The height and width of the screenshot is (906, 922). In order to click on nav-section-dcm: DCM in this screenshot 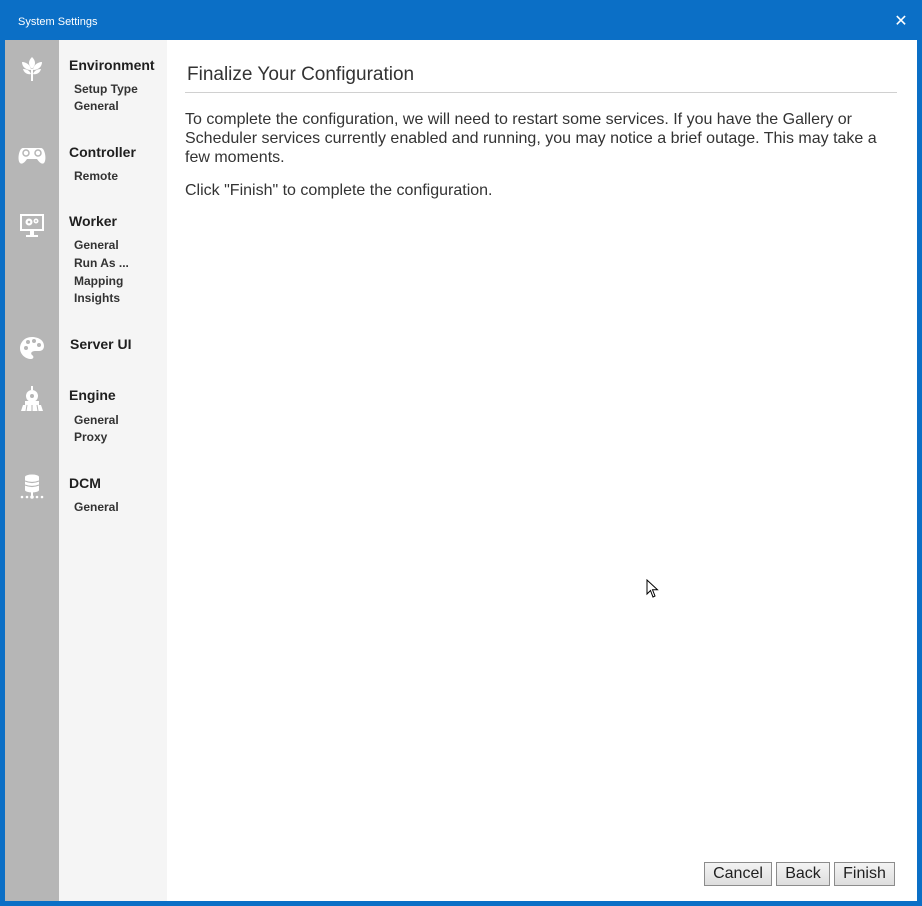, I will do `click(85, 483)`.